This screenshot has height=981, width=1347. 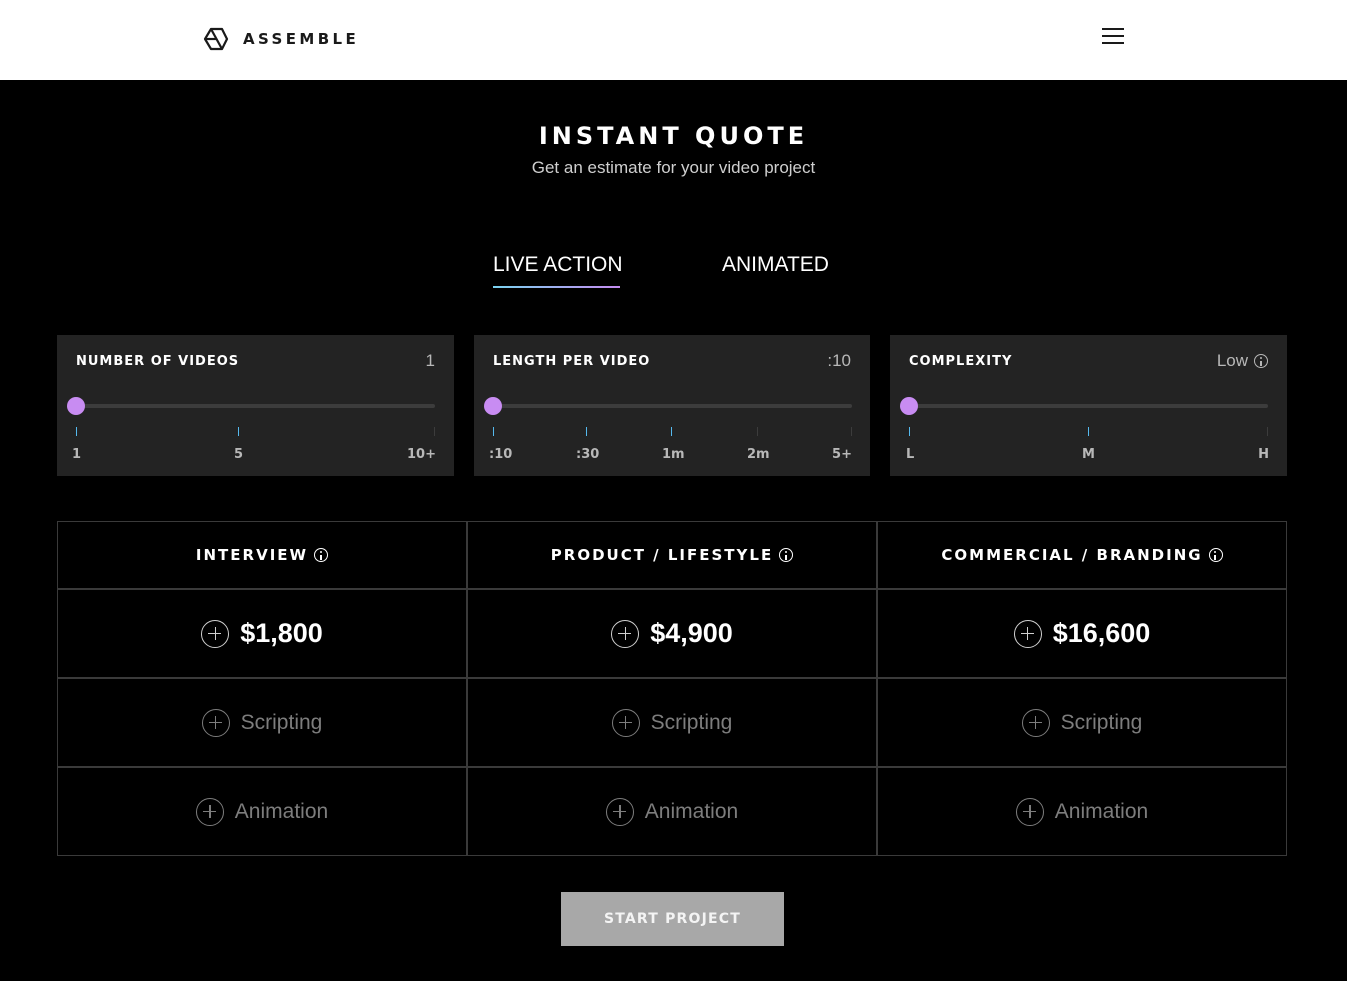 I want to click on addon-scripting-product-lifestyle: Scripting, so click(x=672, y=722).